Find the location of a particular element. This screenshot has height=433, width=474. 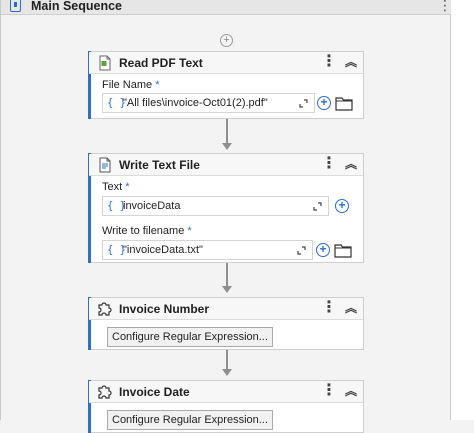

activity-header: Invoice Number ⋮ ︽ is located at coordinates (226, 309).